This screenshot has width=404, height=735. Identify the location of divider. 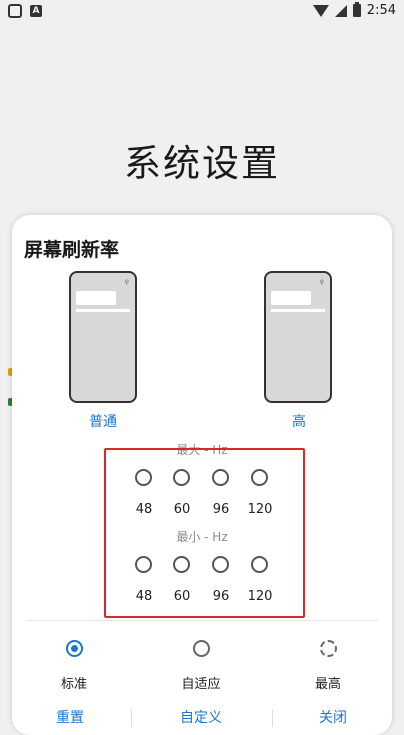
(202, 620).